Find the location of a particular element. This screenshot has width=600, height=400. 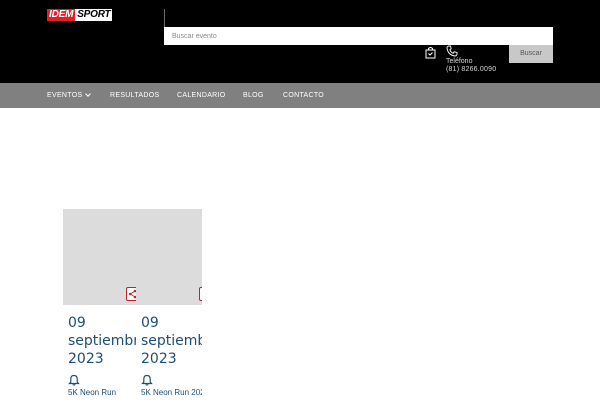

nav-item-label: BLOG is located at coordinates (253, 95).